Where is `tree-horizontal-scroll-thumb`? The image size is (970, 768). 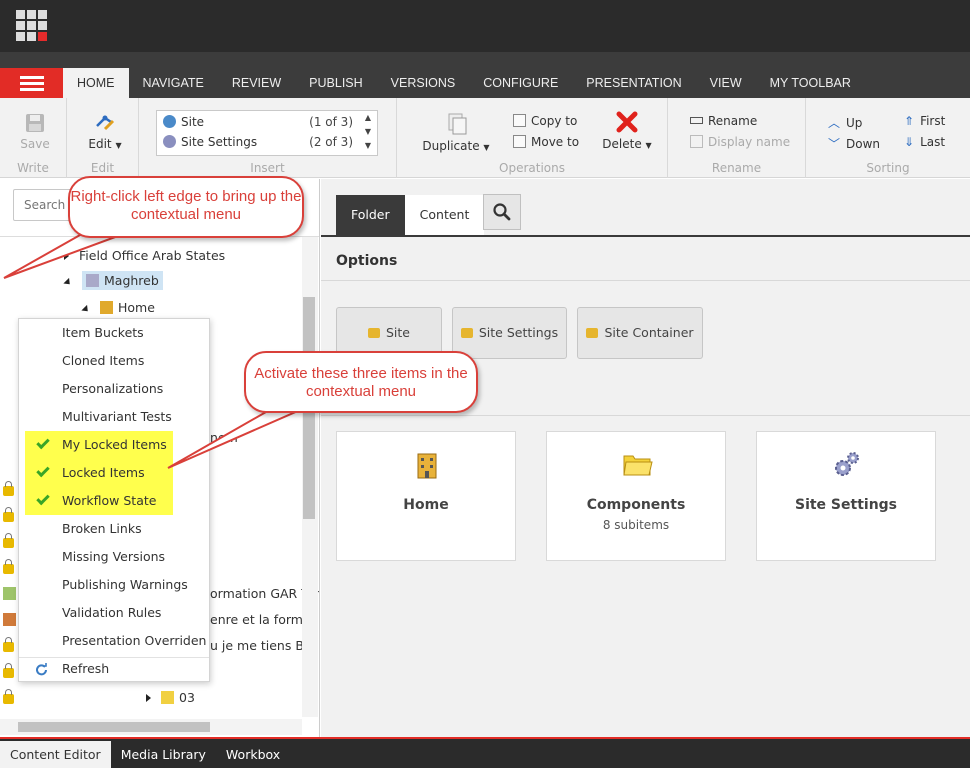
tree-horizontal-scroll-thumb is located at coordinates (114, 727).